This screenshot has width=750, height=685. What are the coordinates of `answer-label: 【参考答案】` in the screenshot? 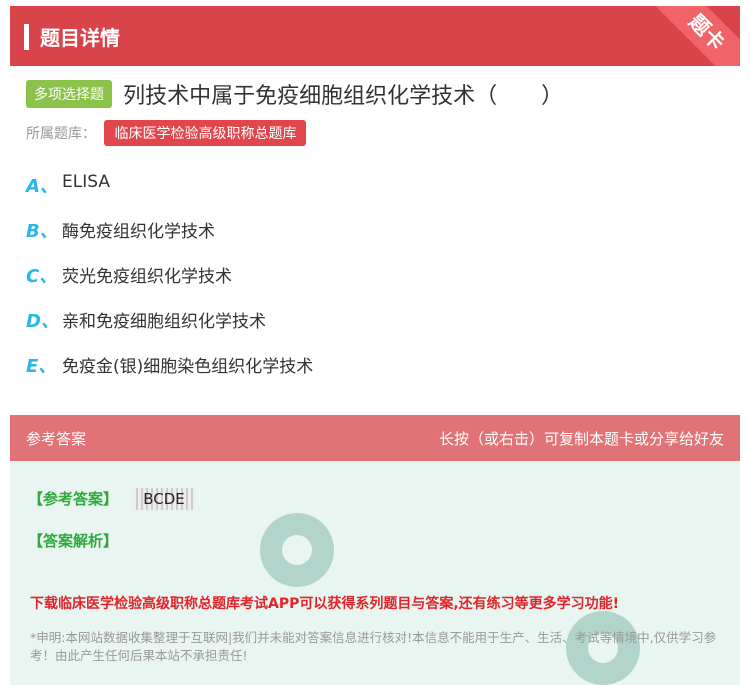 It's located at (73, 499).